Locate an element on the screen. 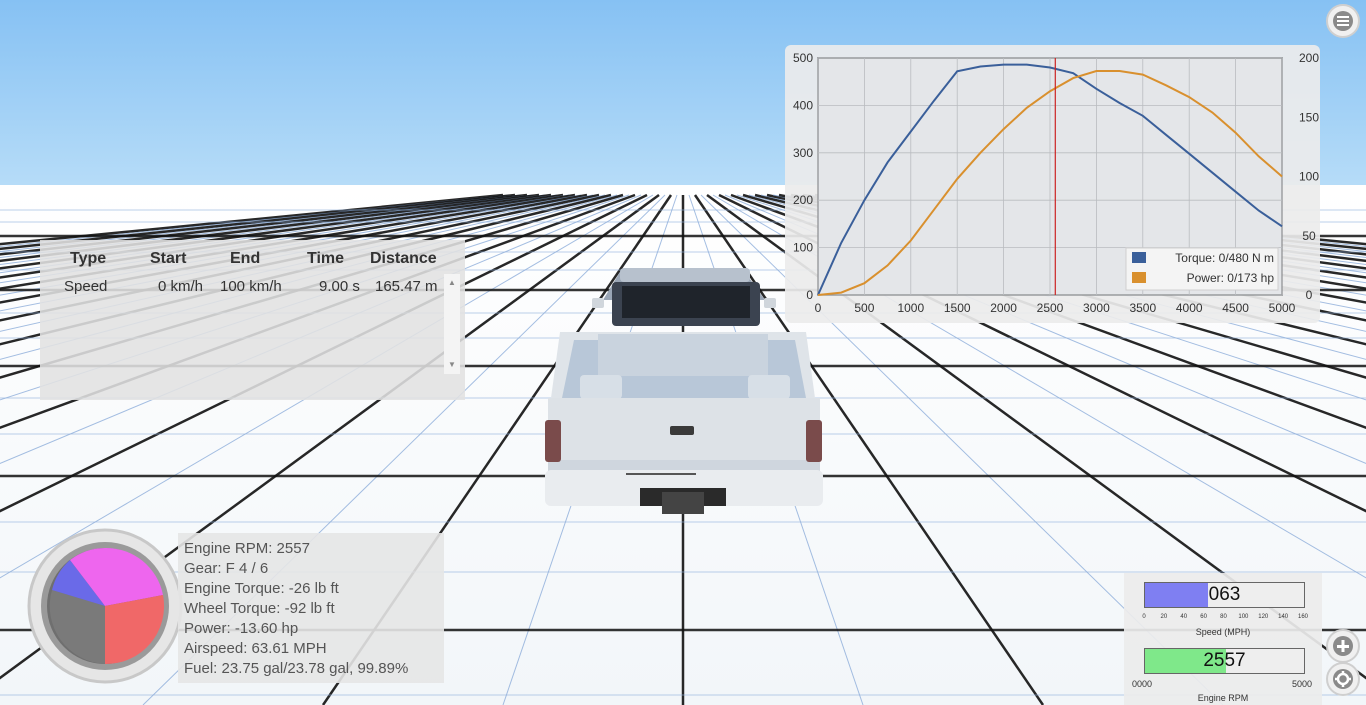 The height and width of the screenshot is (705, 1366). speed-tick-label: 60 is located at coordinates (1203, 617).